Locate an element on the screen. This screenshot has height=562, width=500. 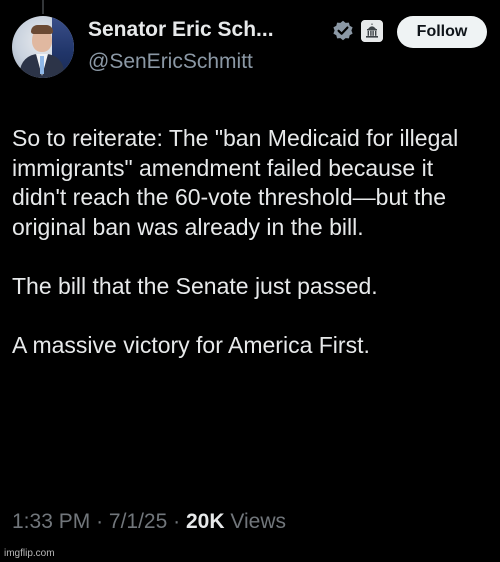
tweet-metadata: 1:33 PM · 7/1/25 · 20K Views is located at coordinates (149, 522).